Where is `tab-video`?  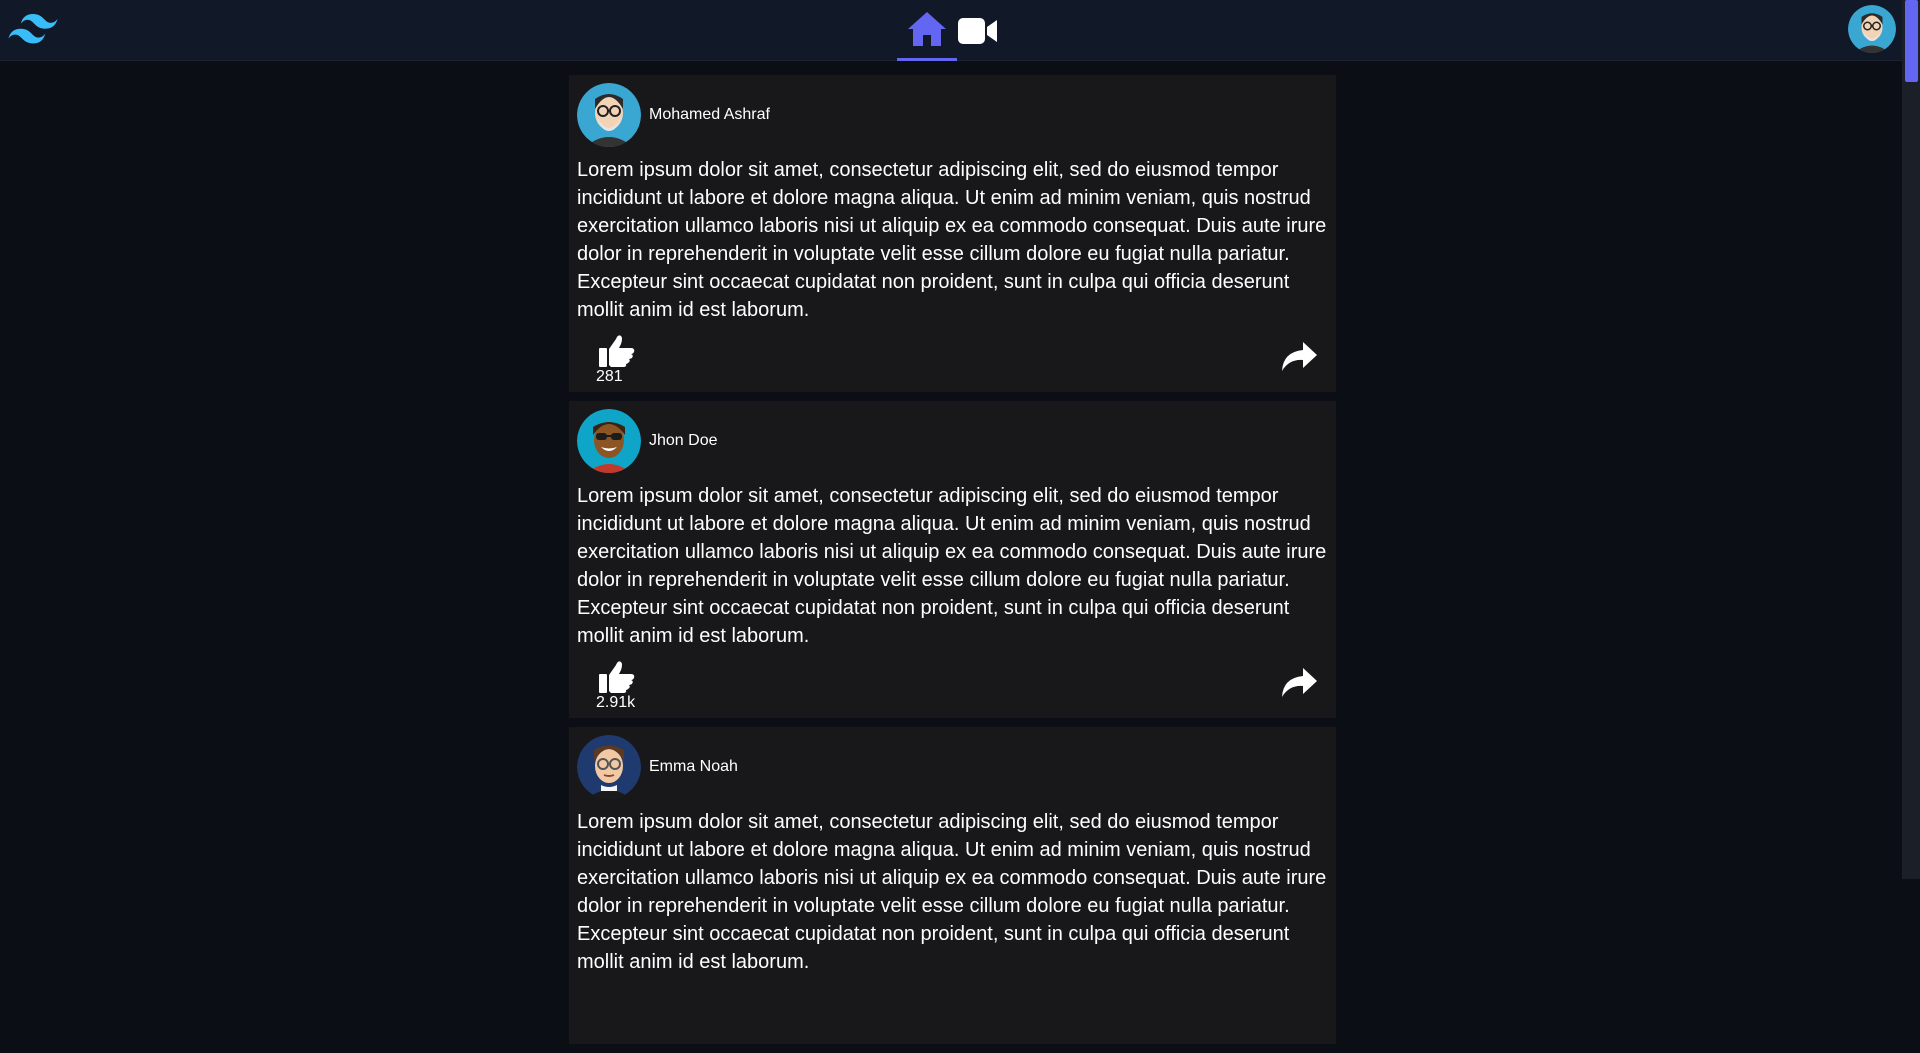
tab-video is located at coordinates (979, 30).